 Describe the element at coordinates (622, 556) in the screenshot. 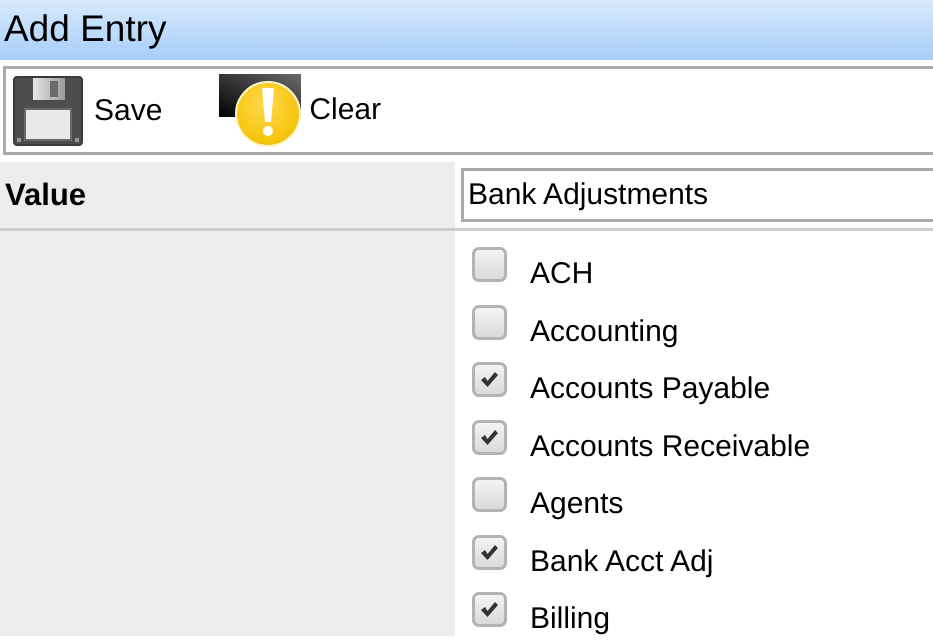

I see `checkbox-label: Bank Acct Adj` at that location.